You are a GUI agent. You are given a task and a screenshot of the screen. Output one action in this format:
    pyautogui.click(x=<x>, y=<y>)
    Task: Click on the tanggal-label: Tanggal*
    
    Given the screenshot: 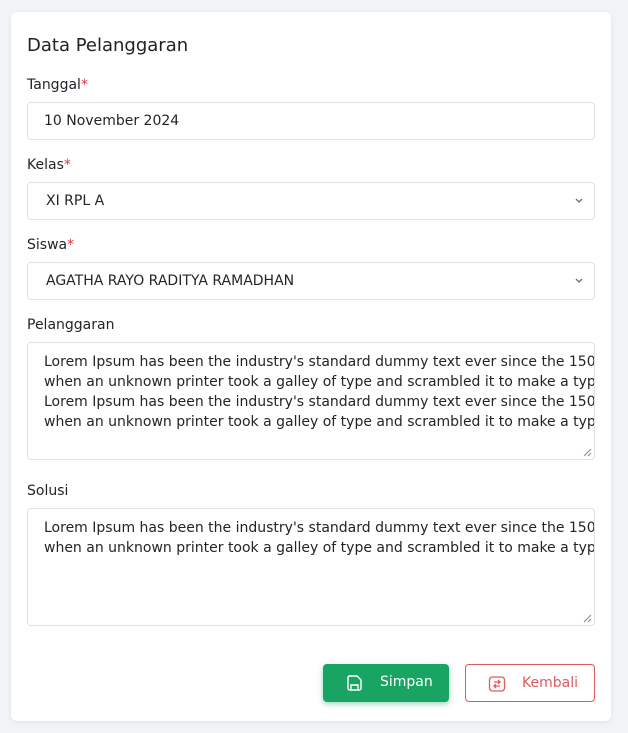 What is the action you would take?
    pyautogui.click(x=57, y=85)
    